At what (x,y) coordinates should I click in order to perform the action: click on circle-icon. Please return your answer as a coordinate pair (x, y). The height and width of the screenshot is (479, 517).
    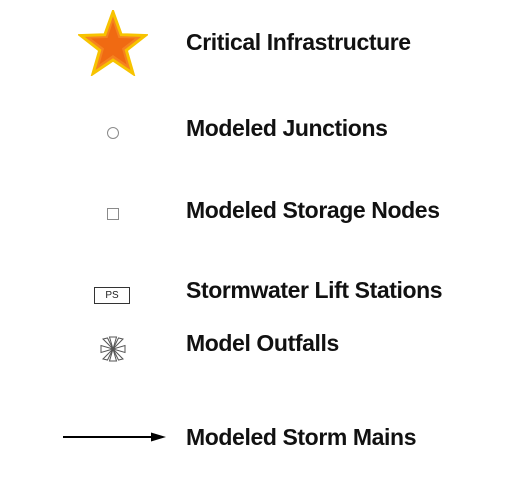
    Looking at the image, I should click on (113, 133).